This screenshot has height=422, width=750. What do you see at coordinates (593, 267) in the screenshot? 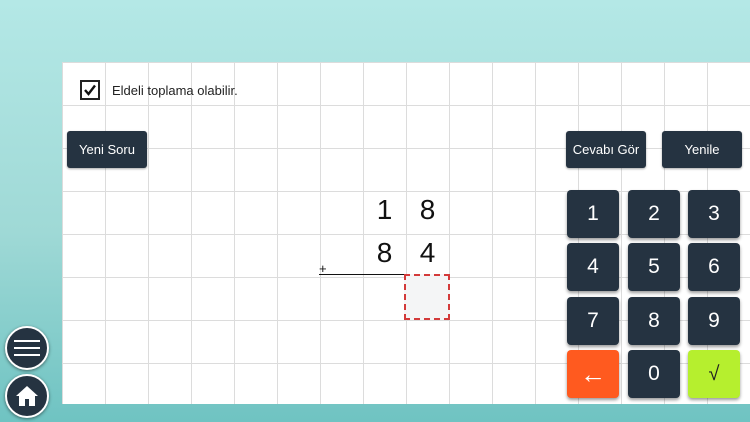
I see `key-4: 4` at bounding box center [593, 267].